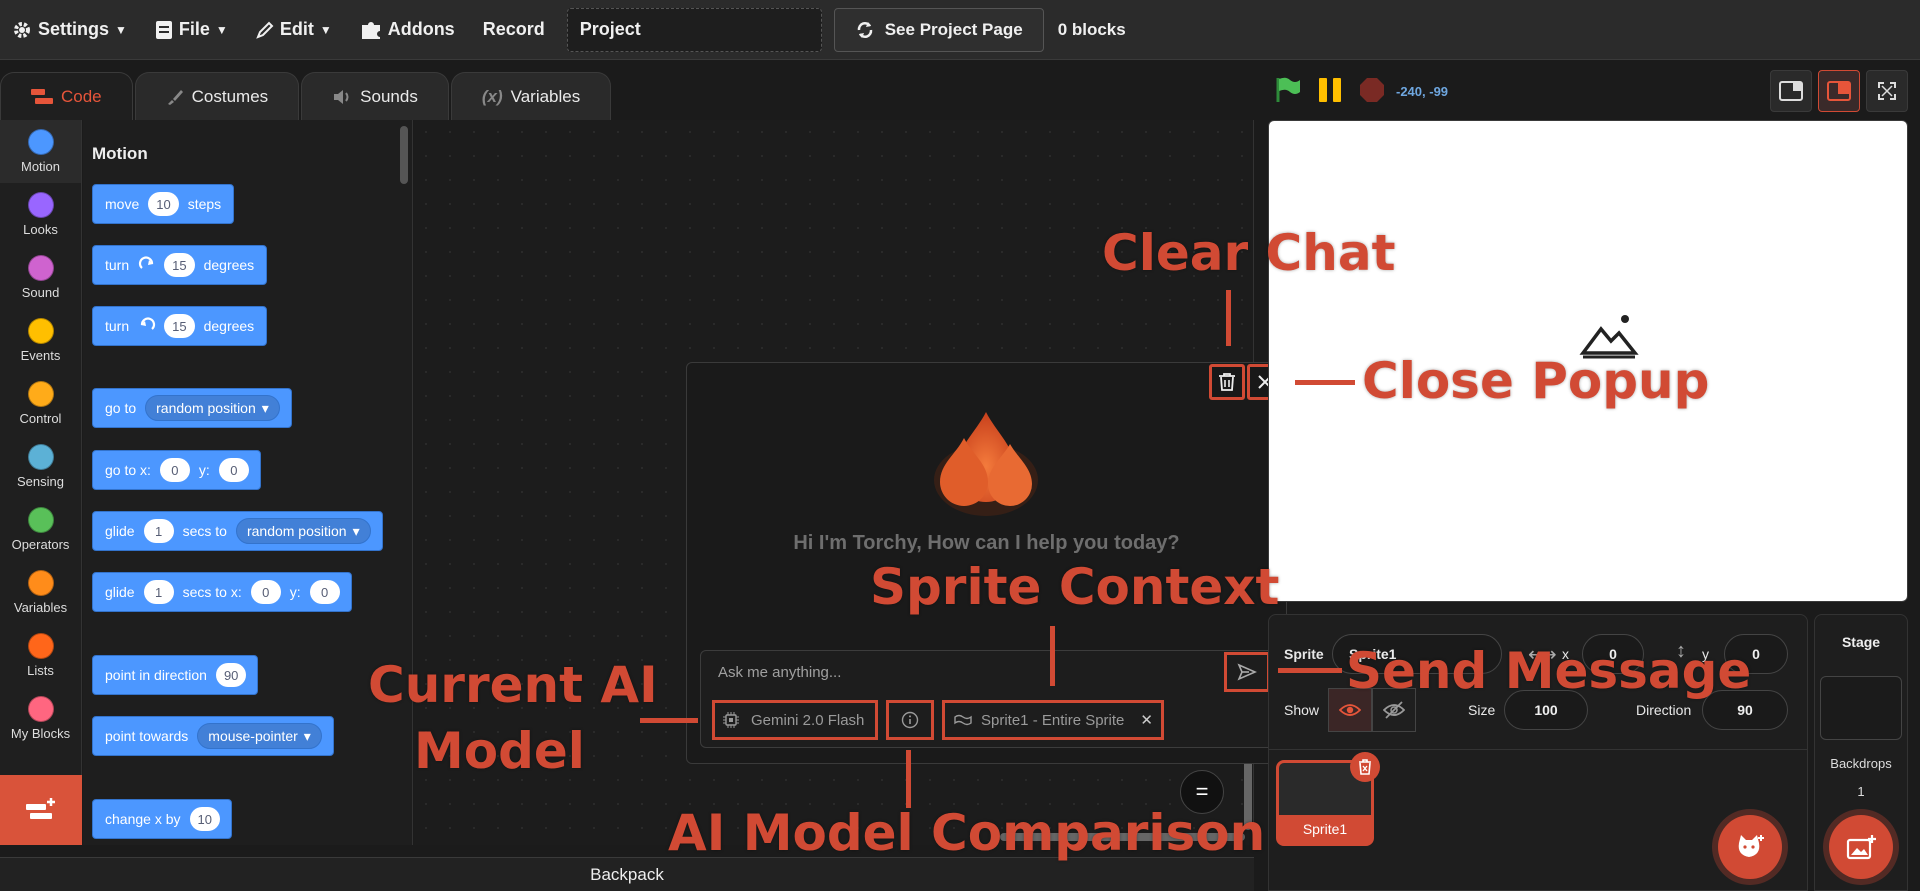 The width and height of the screenshot is (1920, 891). What do you see at coordinates (1227, 382) in the screenshot?
I see `clear-chat-button` at bounding box center [1227, 382].